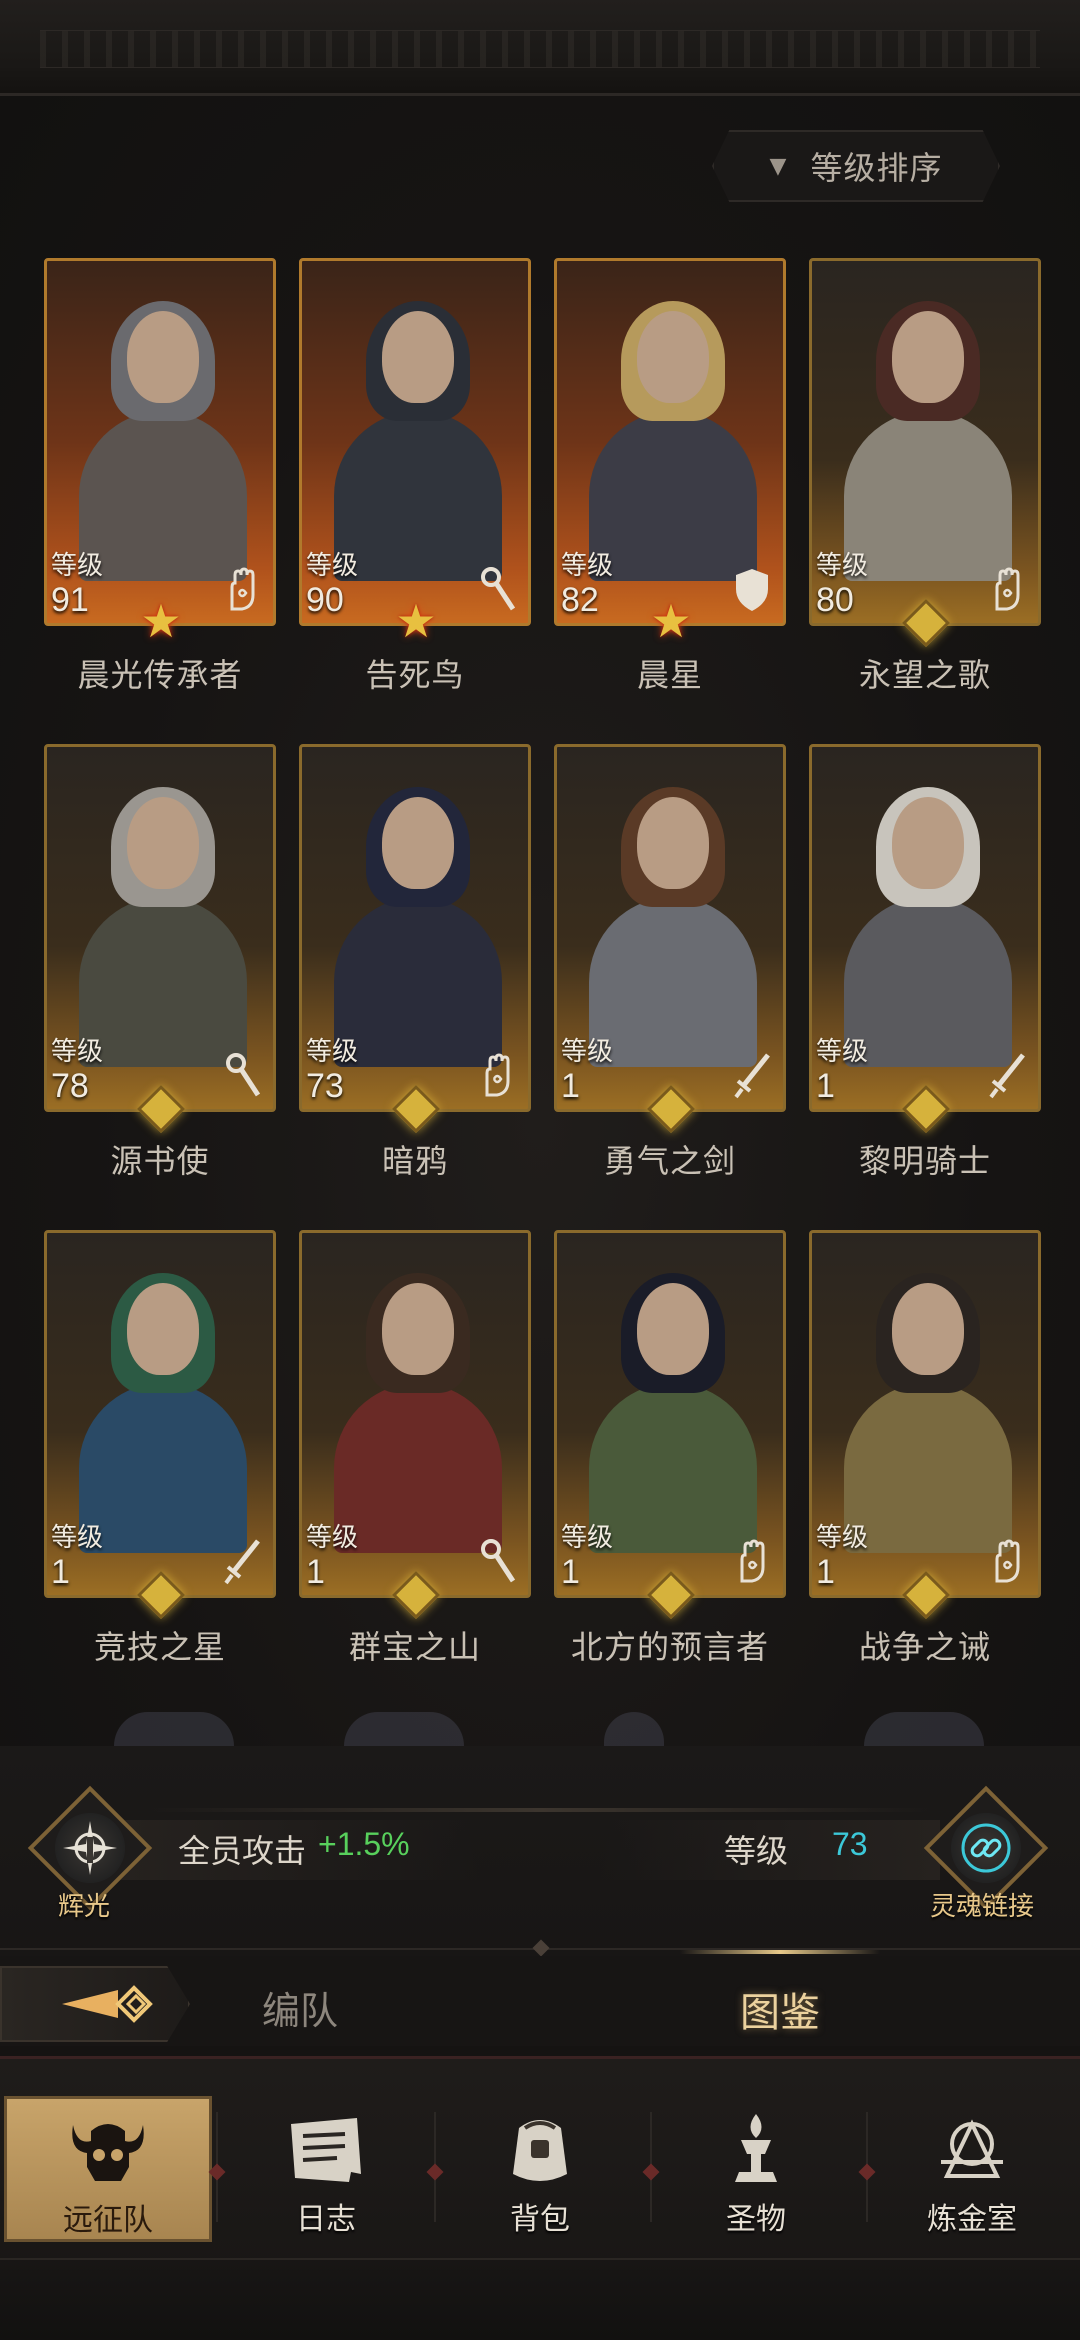 The image size is (1080, 2340). I want to click on nav-label: 远征队, so click(108, 2220).